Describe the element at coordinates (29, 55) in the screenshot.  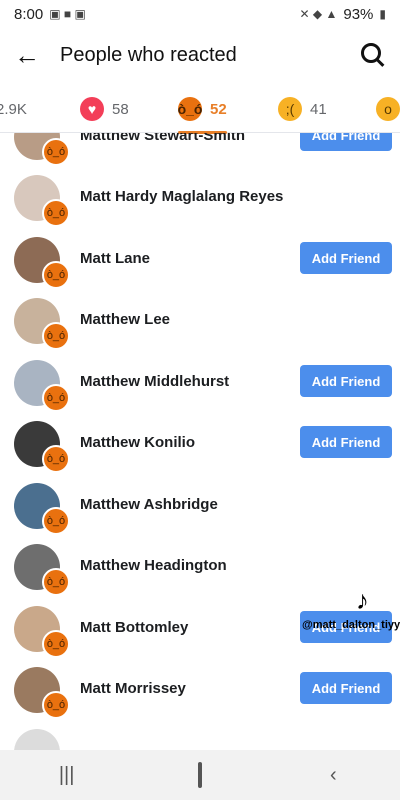
I see `back-arrow-icon: ←` at that location.